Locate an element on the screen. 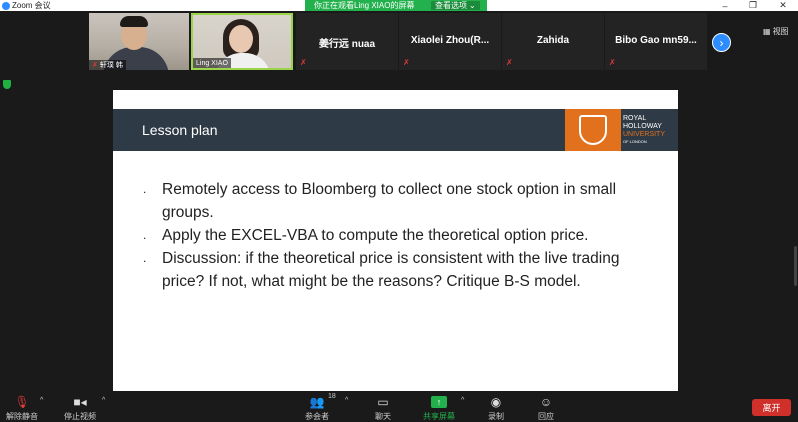 This screenshot has width=798, height=422. participant-name: 轩璞 韩 is located at coordinates (111, 65).